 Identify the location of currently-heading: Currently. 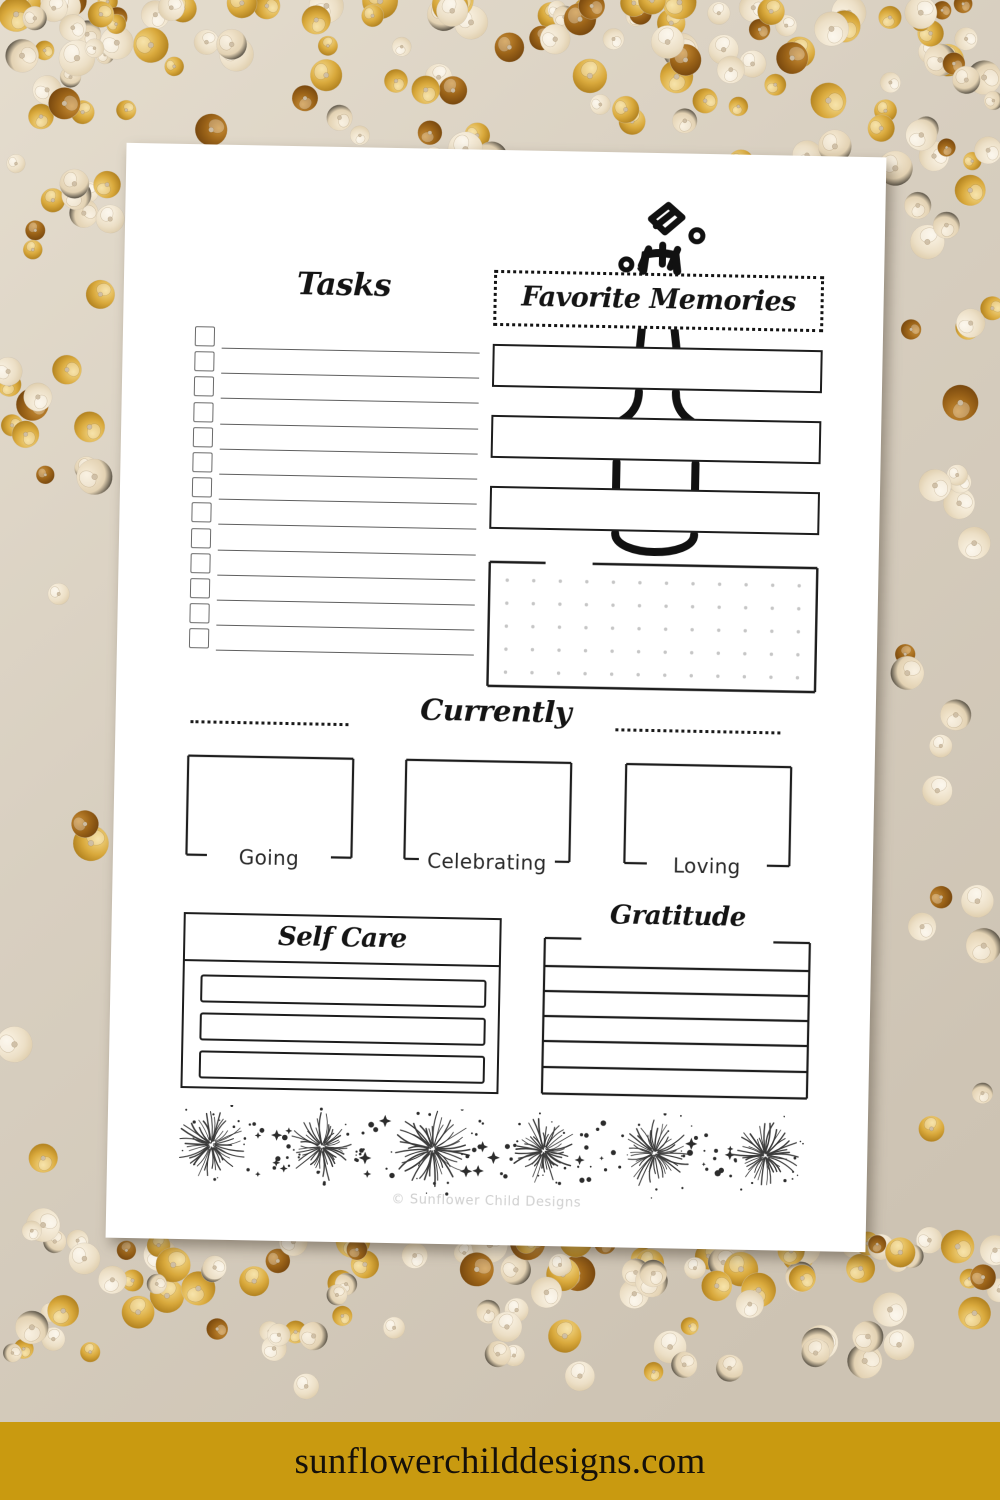
(495, 711).